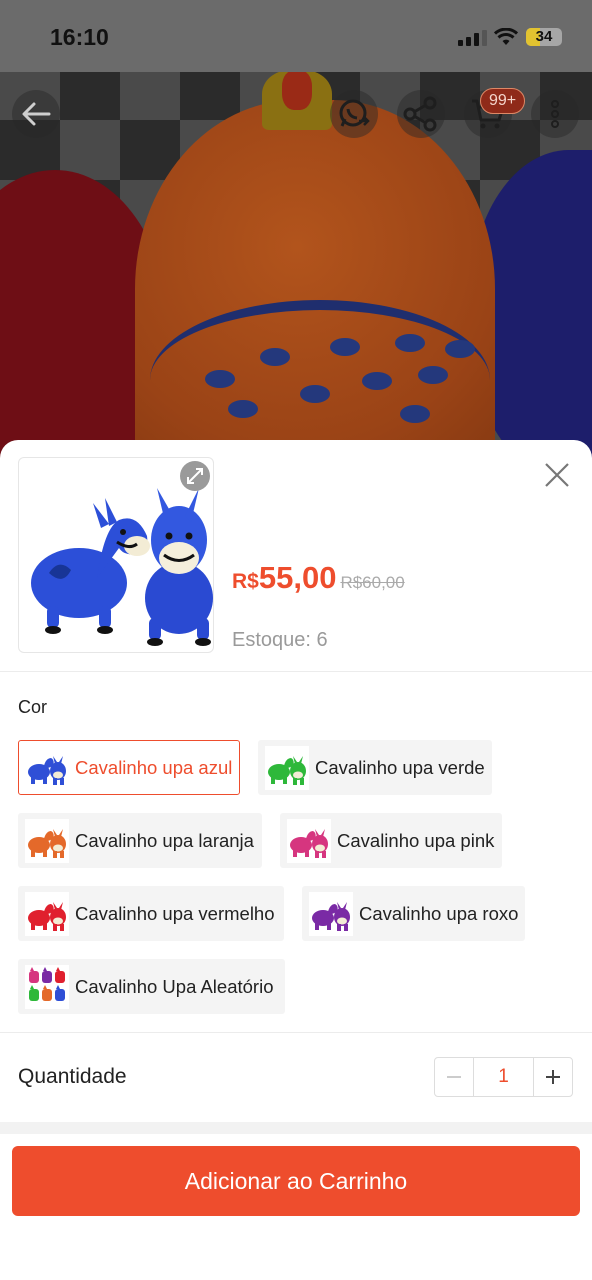 This screenshot has width=592, height=1280. Describe the element at coordinates (472, 38) in the screenshot. I see `cellular-signal-icon` at that location.